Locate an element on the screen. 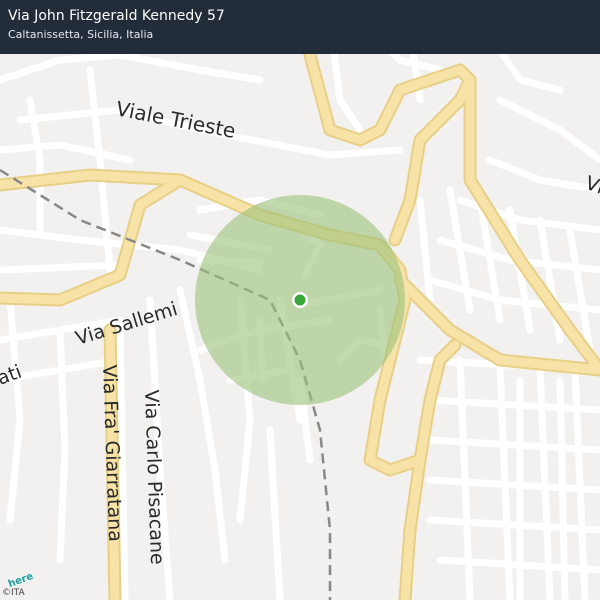 Image resolution: width=600 pixels, height=600 pixels. address-line: Via John Fitzgerald Kennedy 57 is located at coordinates (116, 16).